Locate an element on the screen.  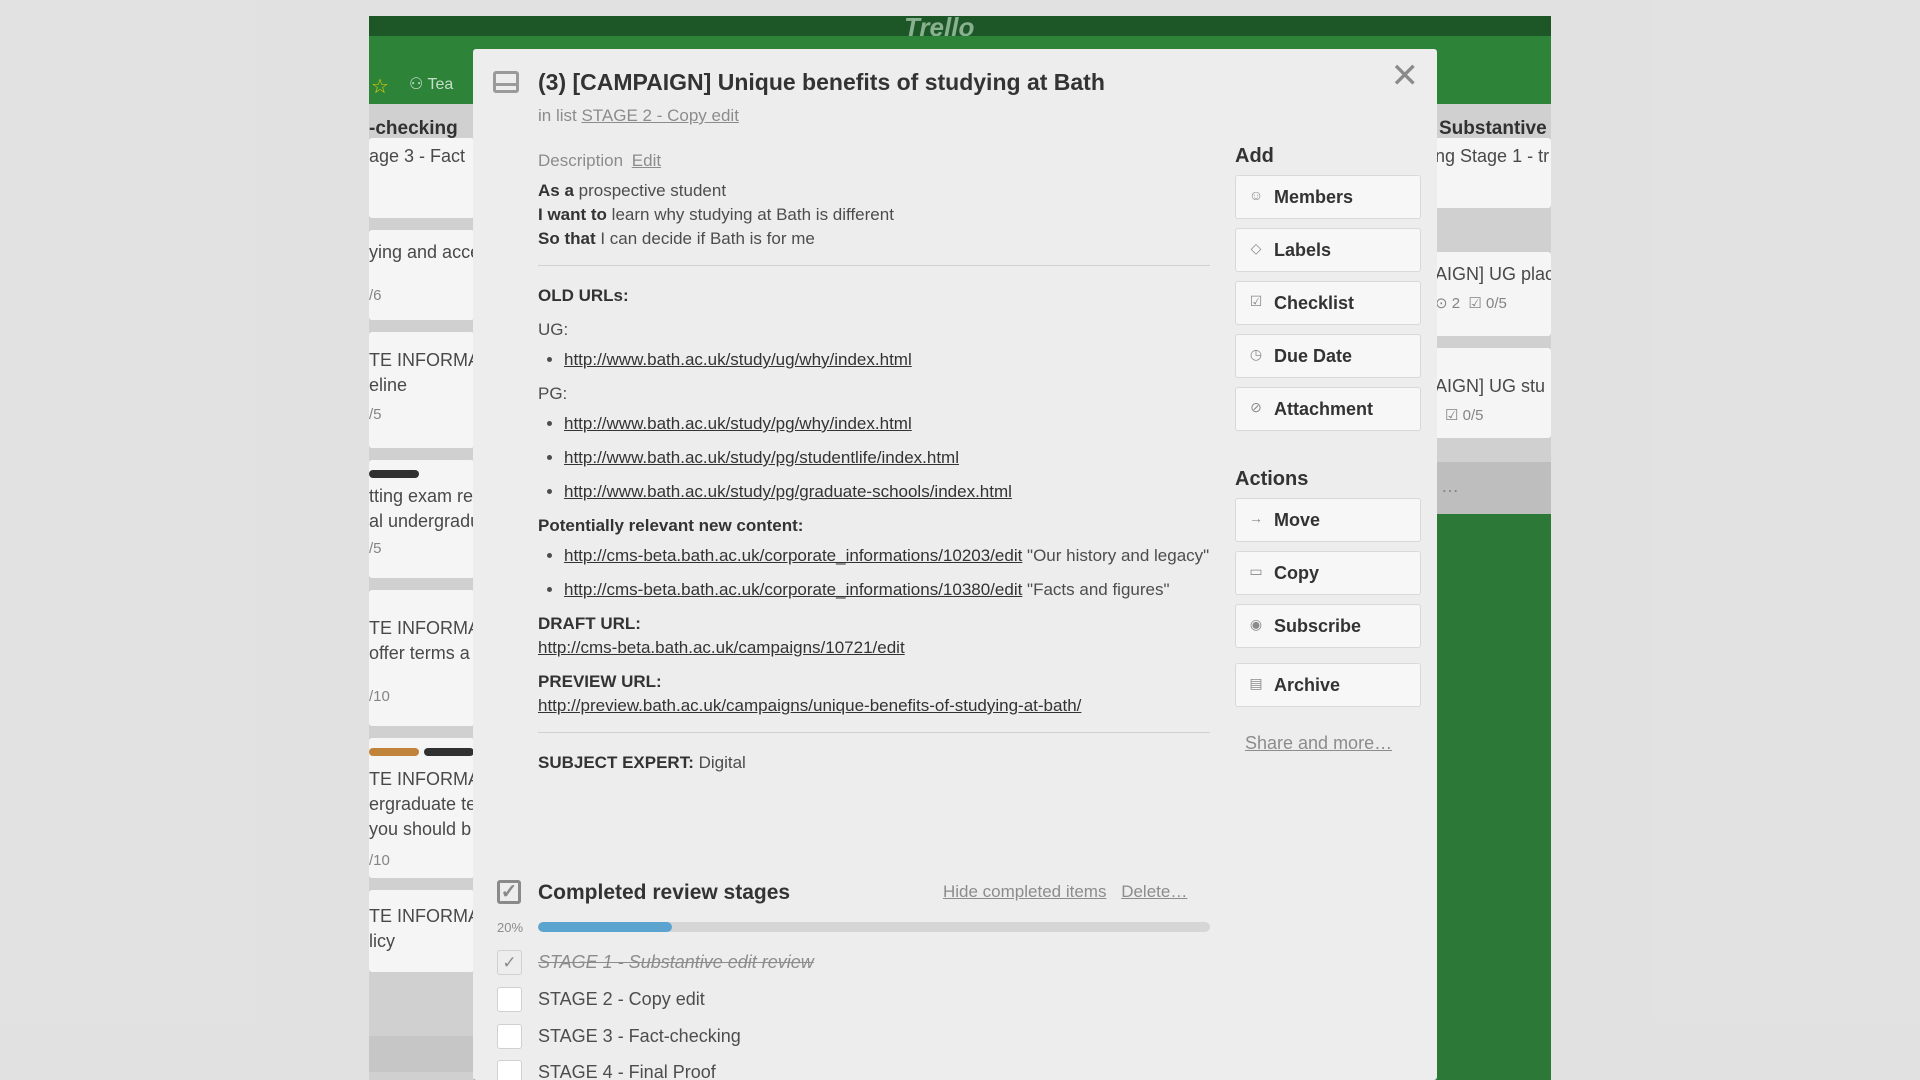
checklist-item: STAGE 3 - Fact-checking is located at coordinates (847, 1039).